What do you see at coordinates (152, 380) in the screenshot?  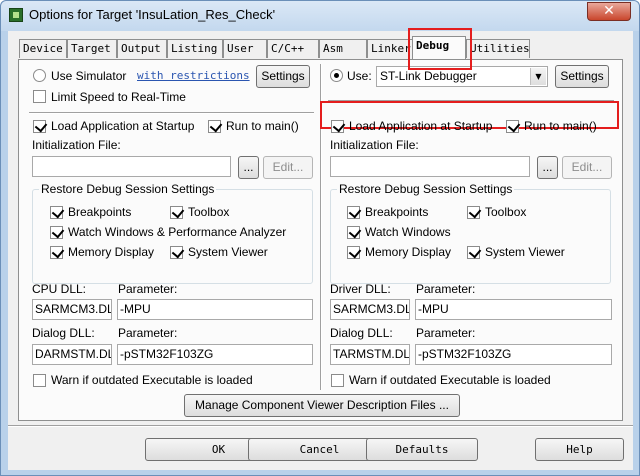 I see `left-warn-label: Warn if outdated Executable is loaded` at bounding box center [152, 380].